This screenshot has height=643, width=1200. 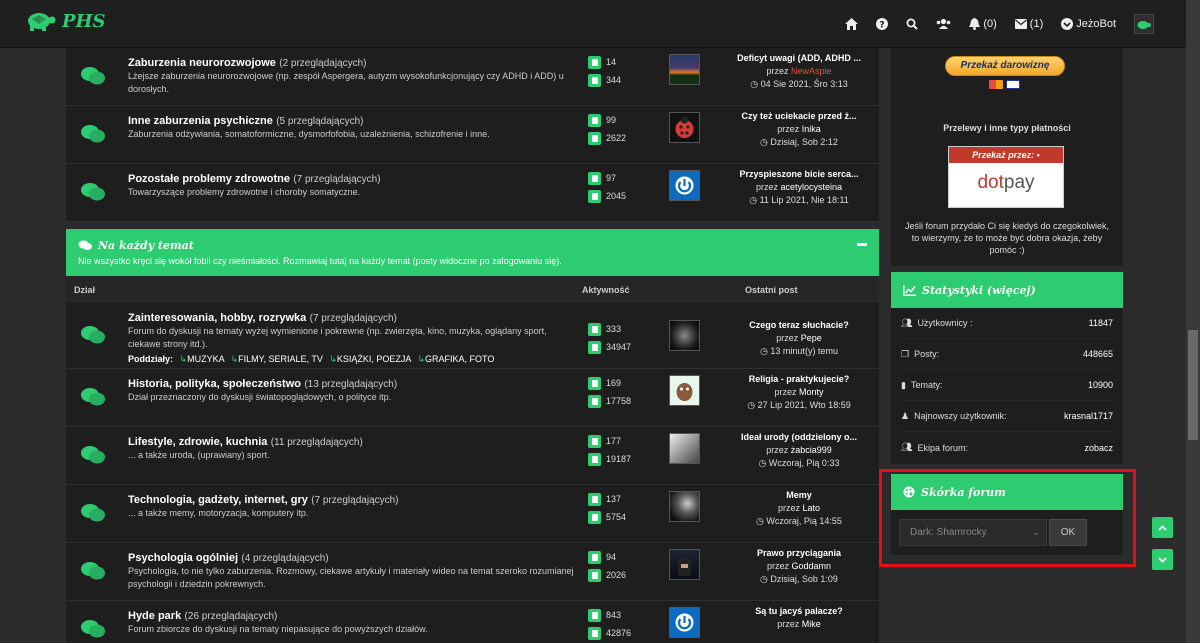 What do you see at coordinates (799, 495) in the screenshot?
I see `last-post-title: Memy` at bounding box center [799, 495].